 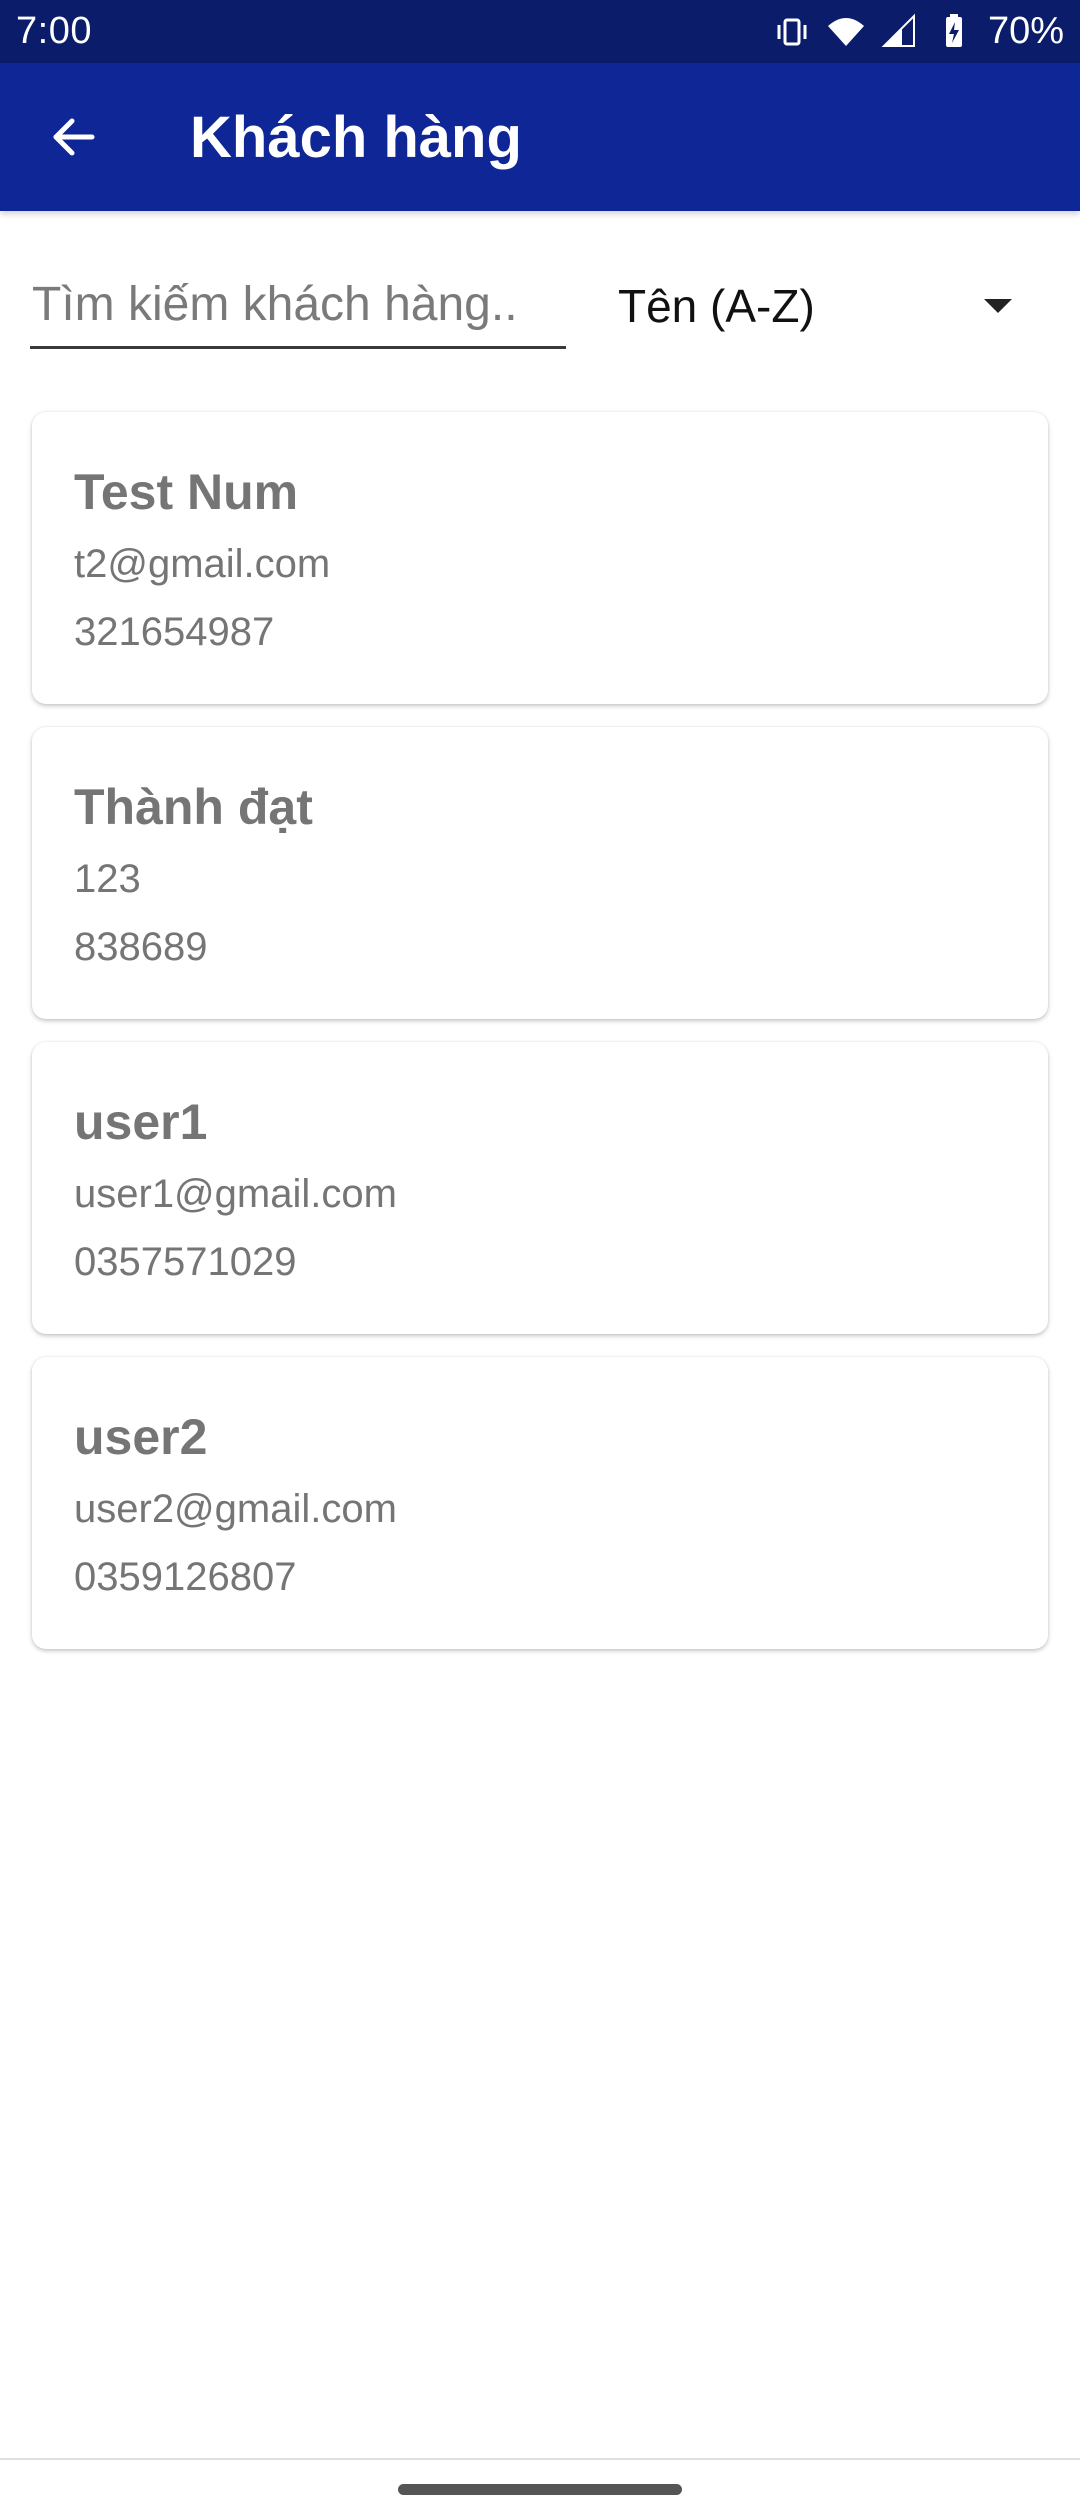 What do you see at coordinates (356, 137) in the screenshot?
I see `page-title: Khách hàng` at bounding box center [356, 137].